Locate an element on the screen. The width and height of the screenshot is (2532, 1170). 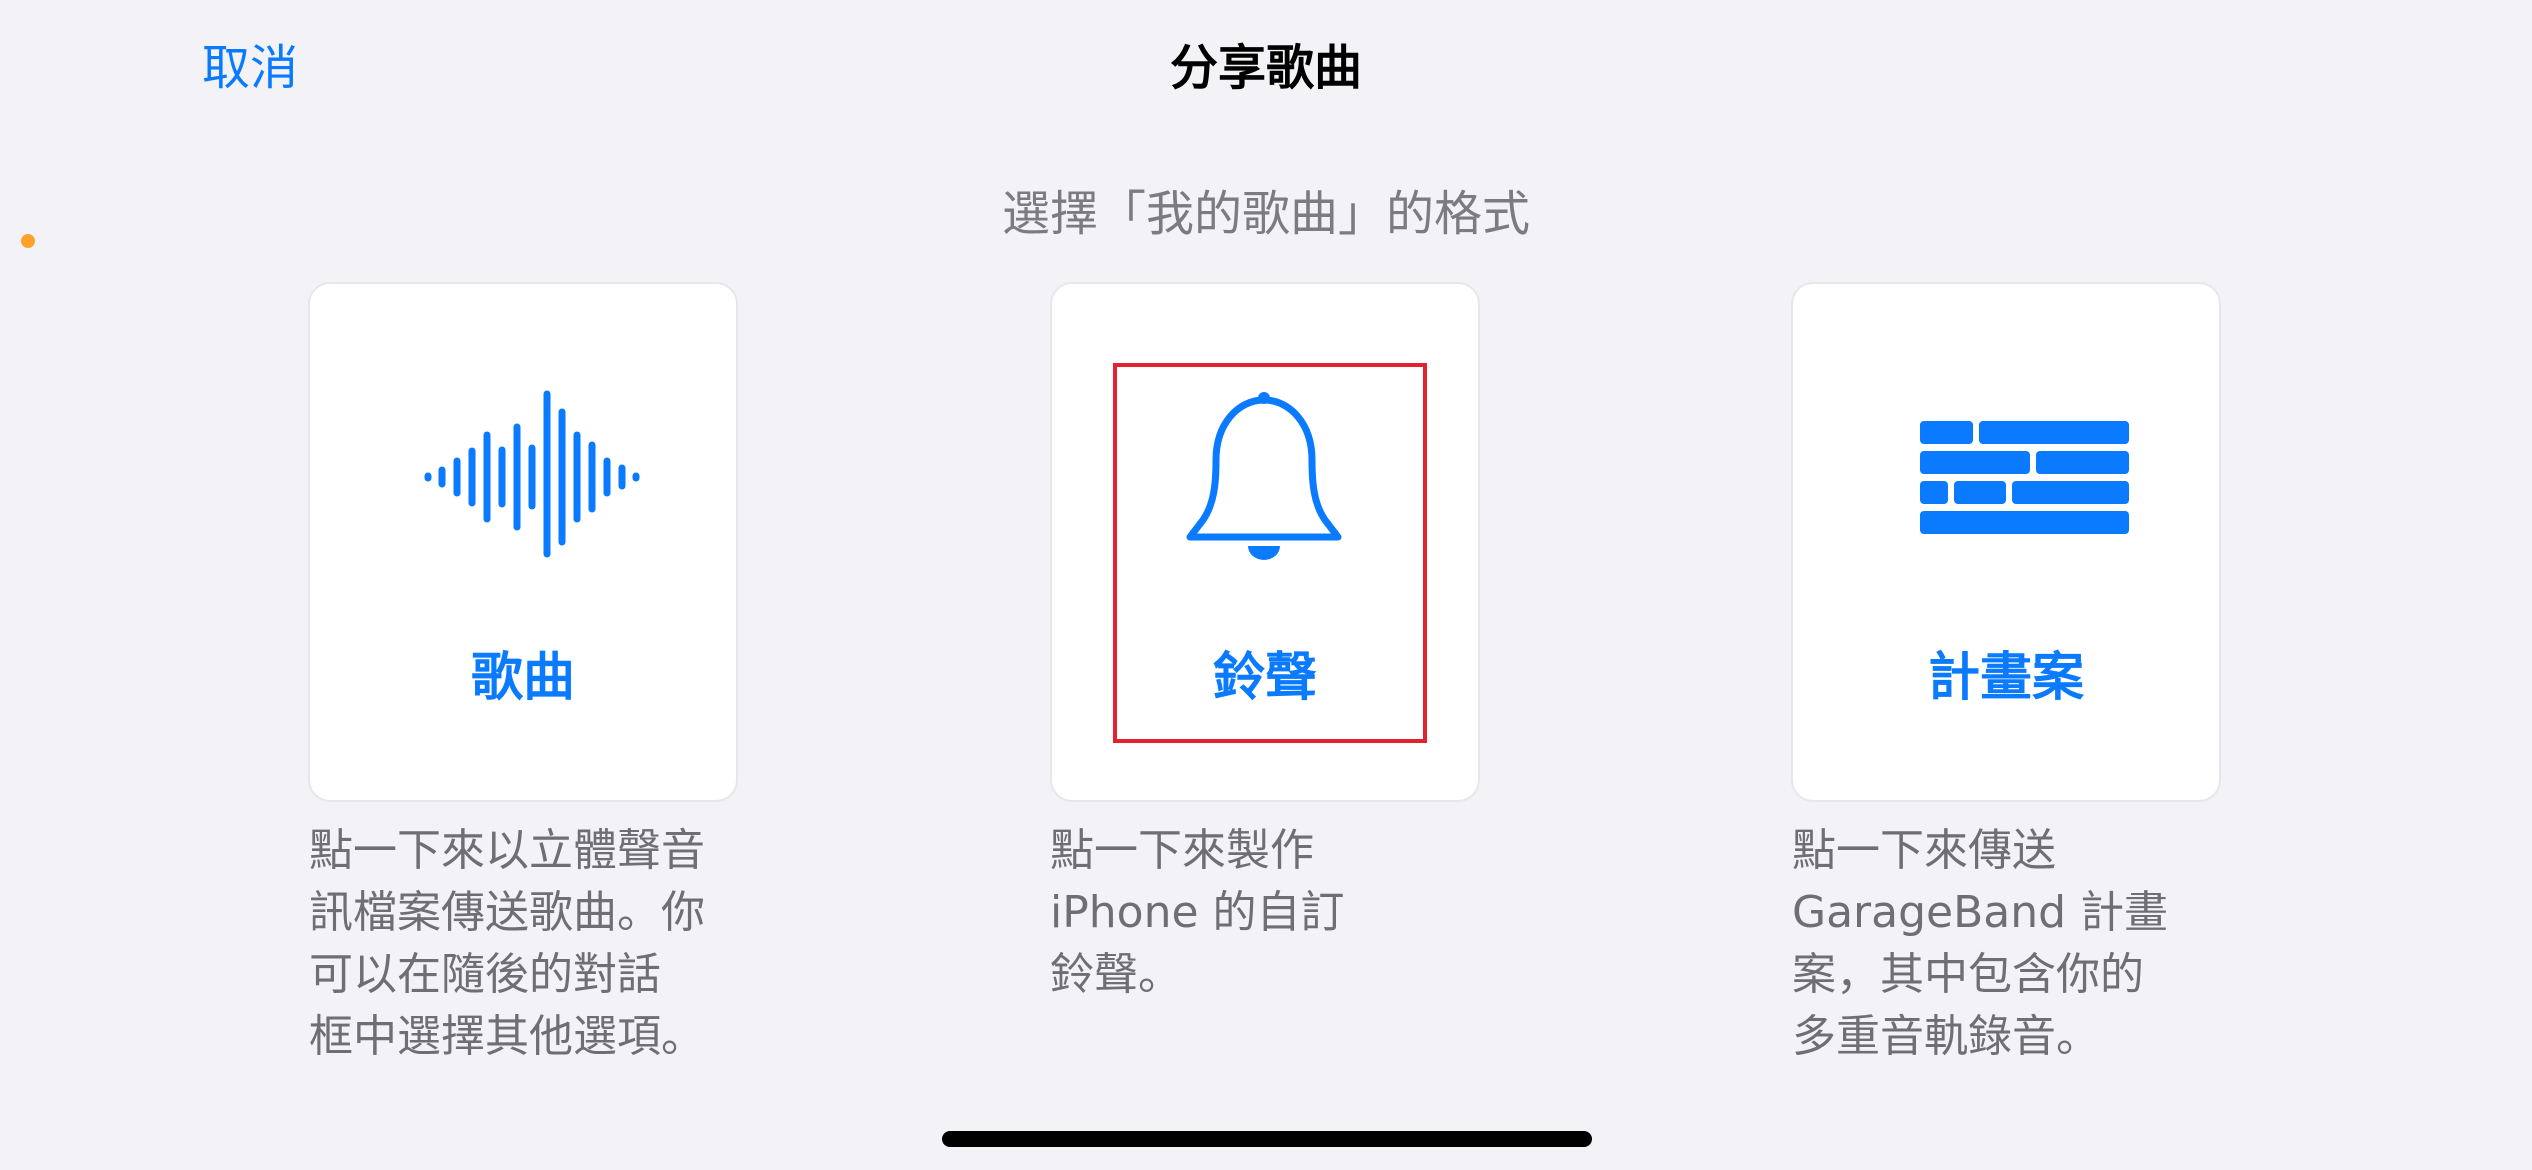
ringtone-option-description: 點一下來製作 iPhone 的自訂 鈴聲。 is located at coordinates (1197, 912).